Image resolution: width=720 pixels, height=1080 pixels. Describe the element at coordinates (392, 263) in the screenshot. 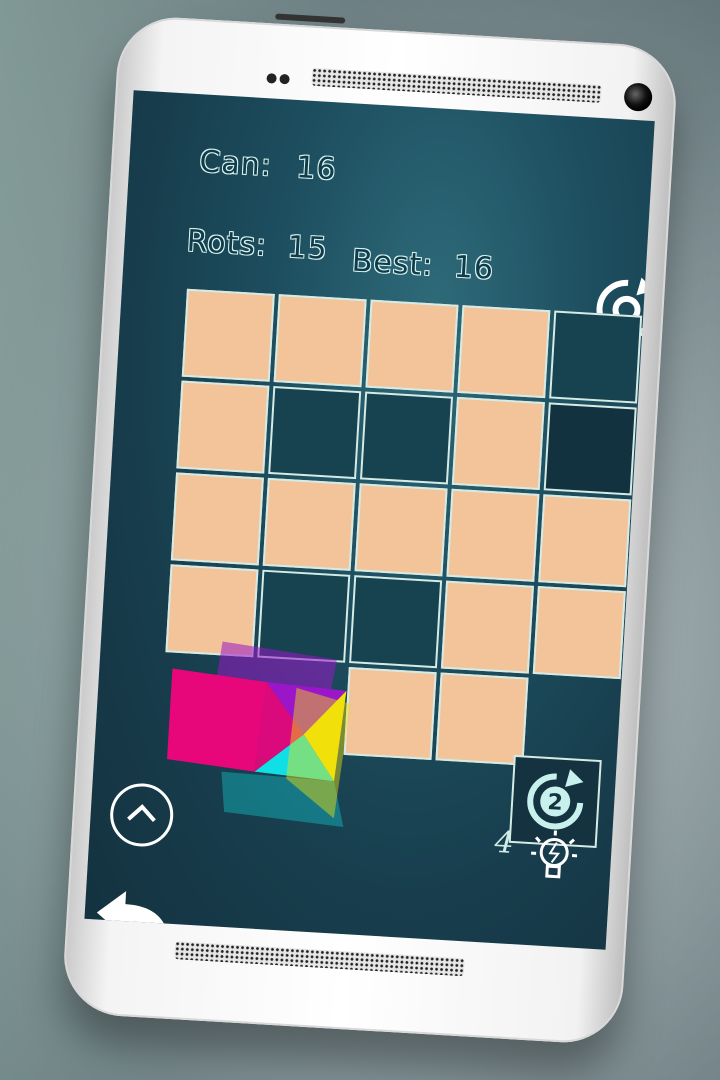

I see `best-label: Best:` at that location.